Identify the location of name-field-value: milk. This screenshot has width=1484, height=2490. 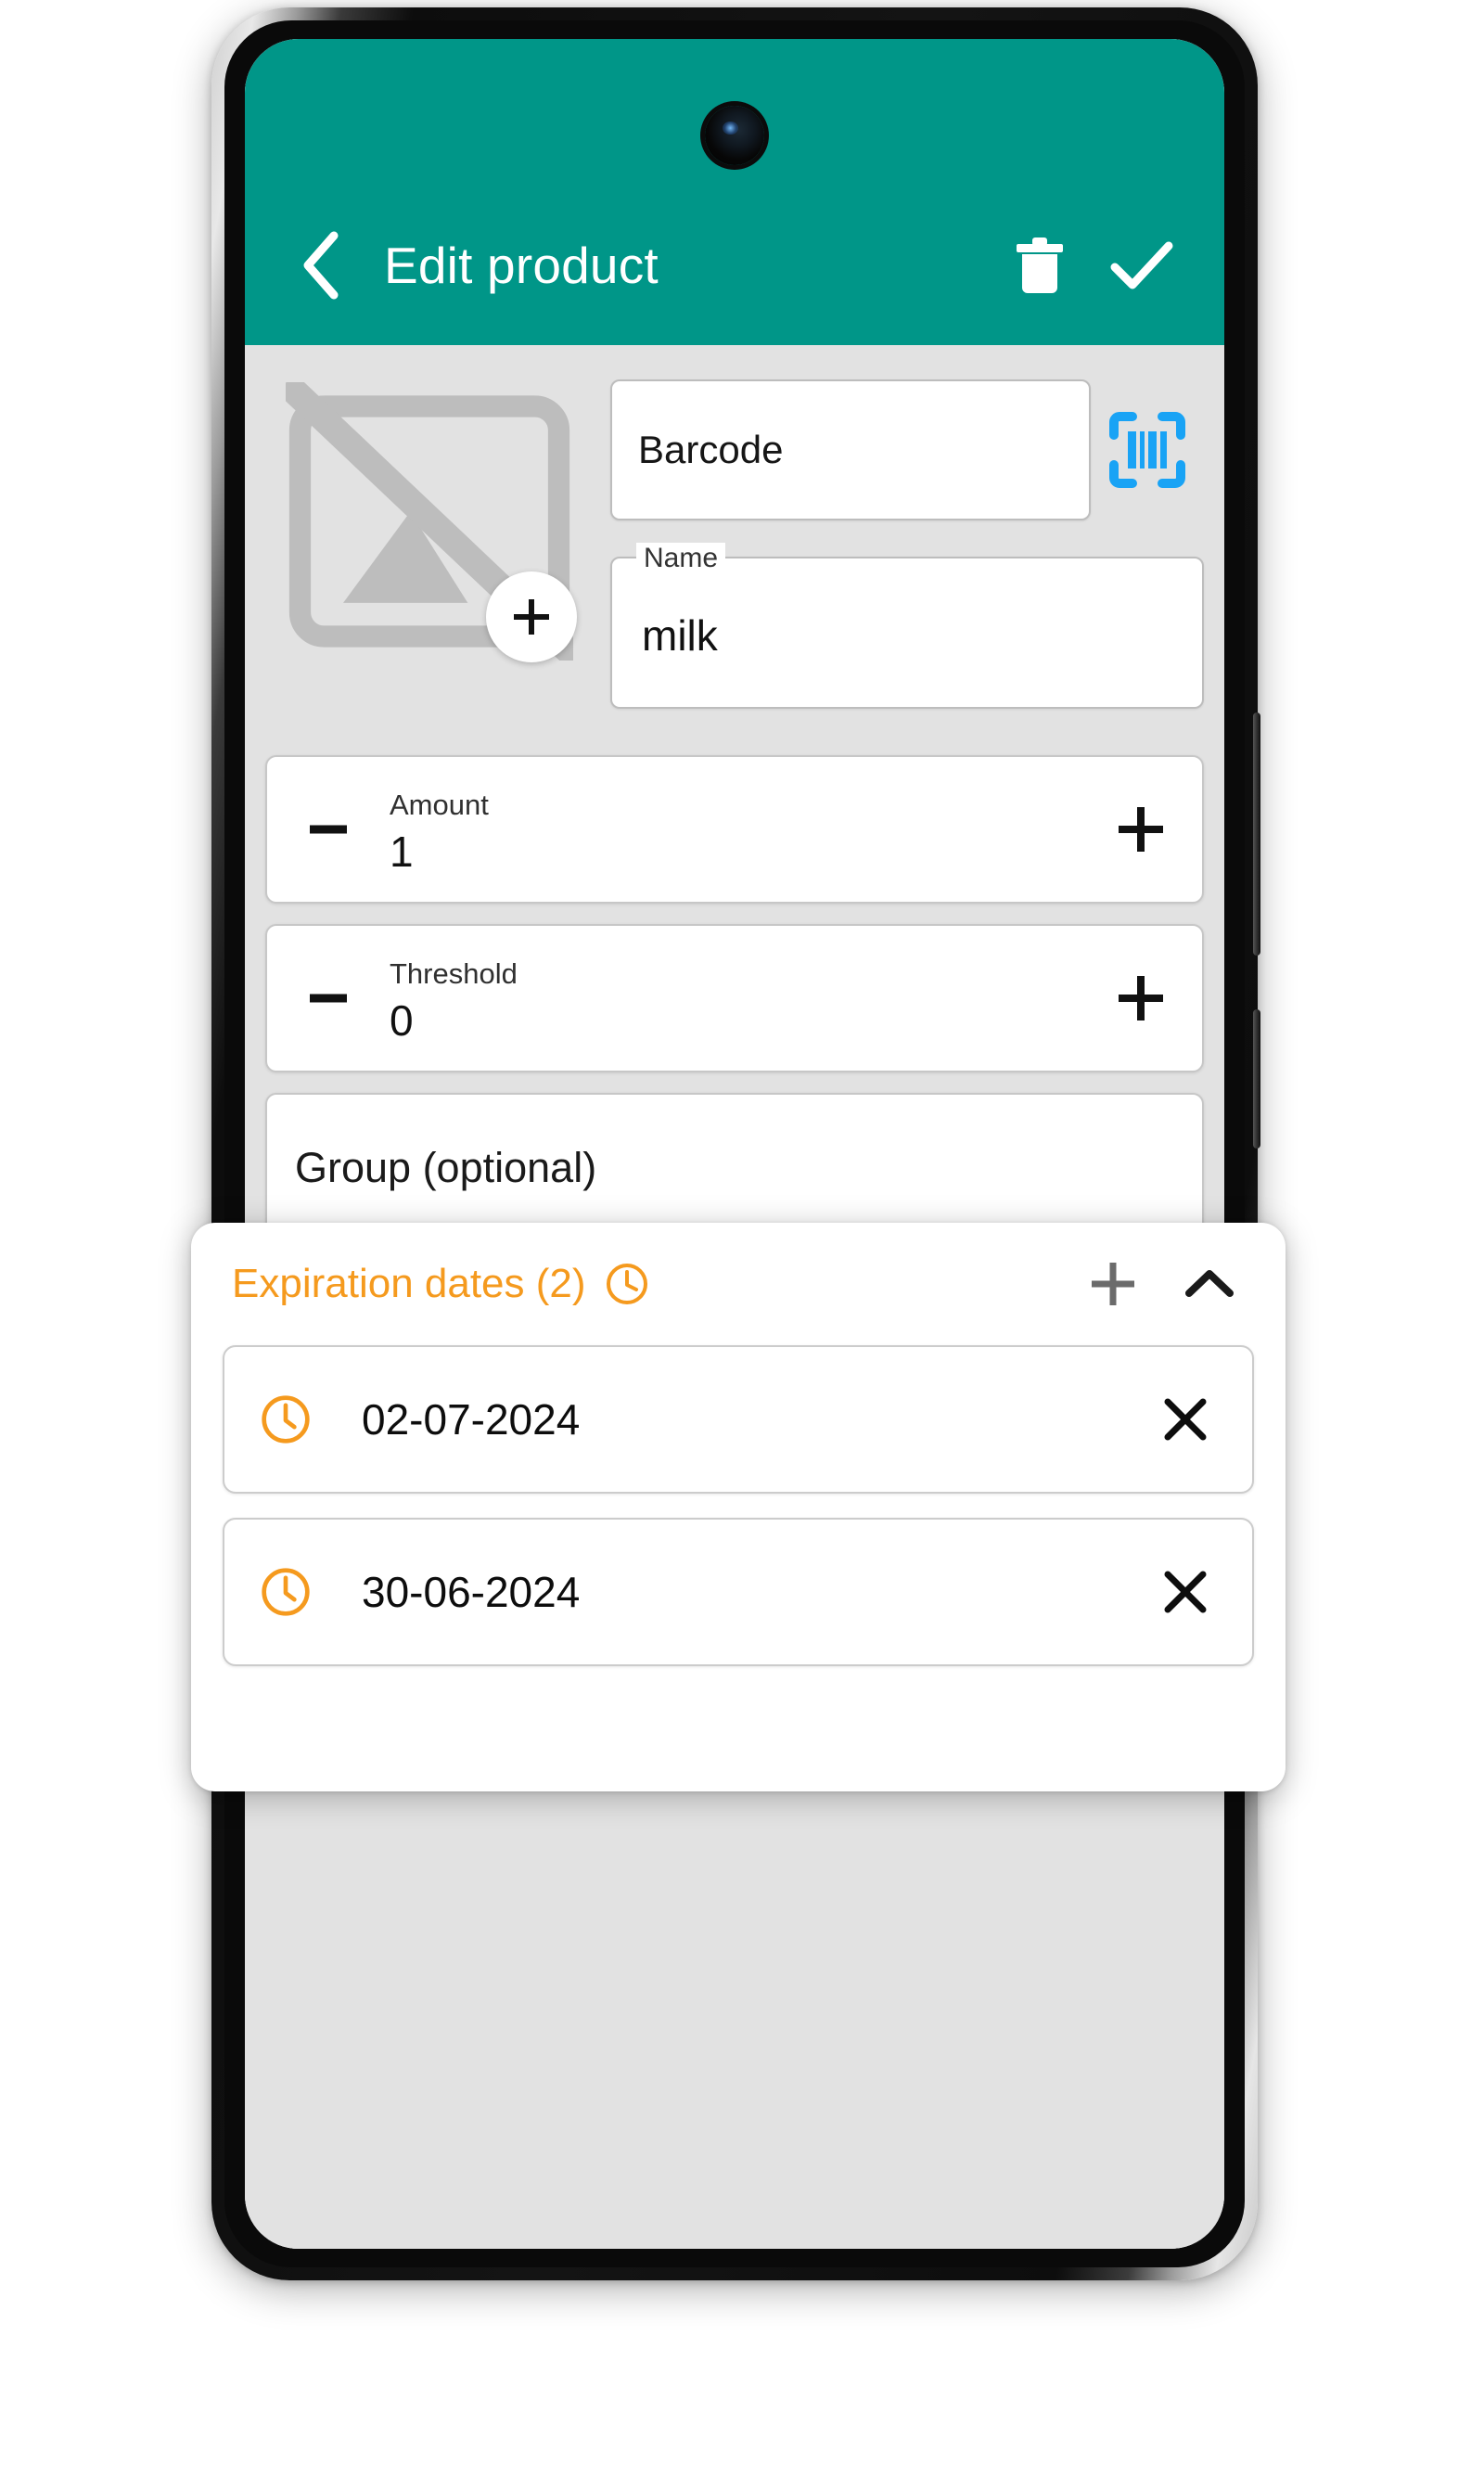
(680, 635).